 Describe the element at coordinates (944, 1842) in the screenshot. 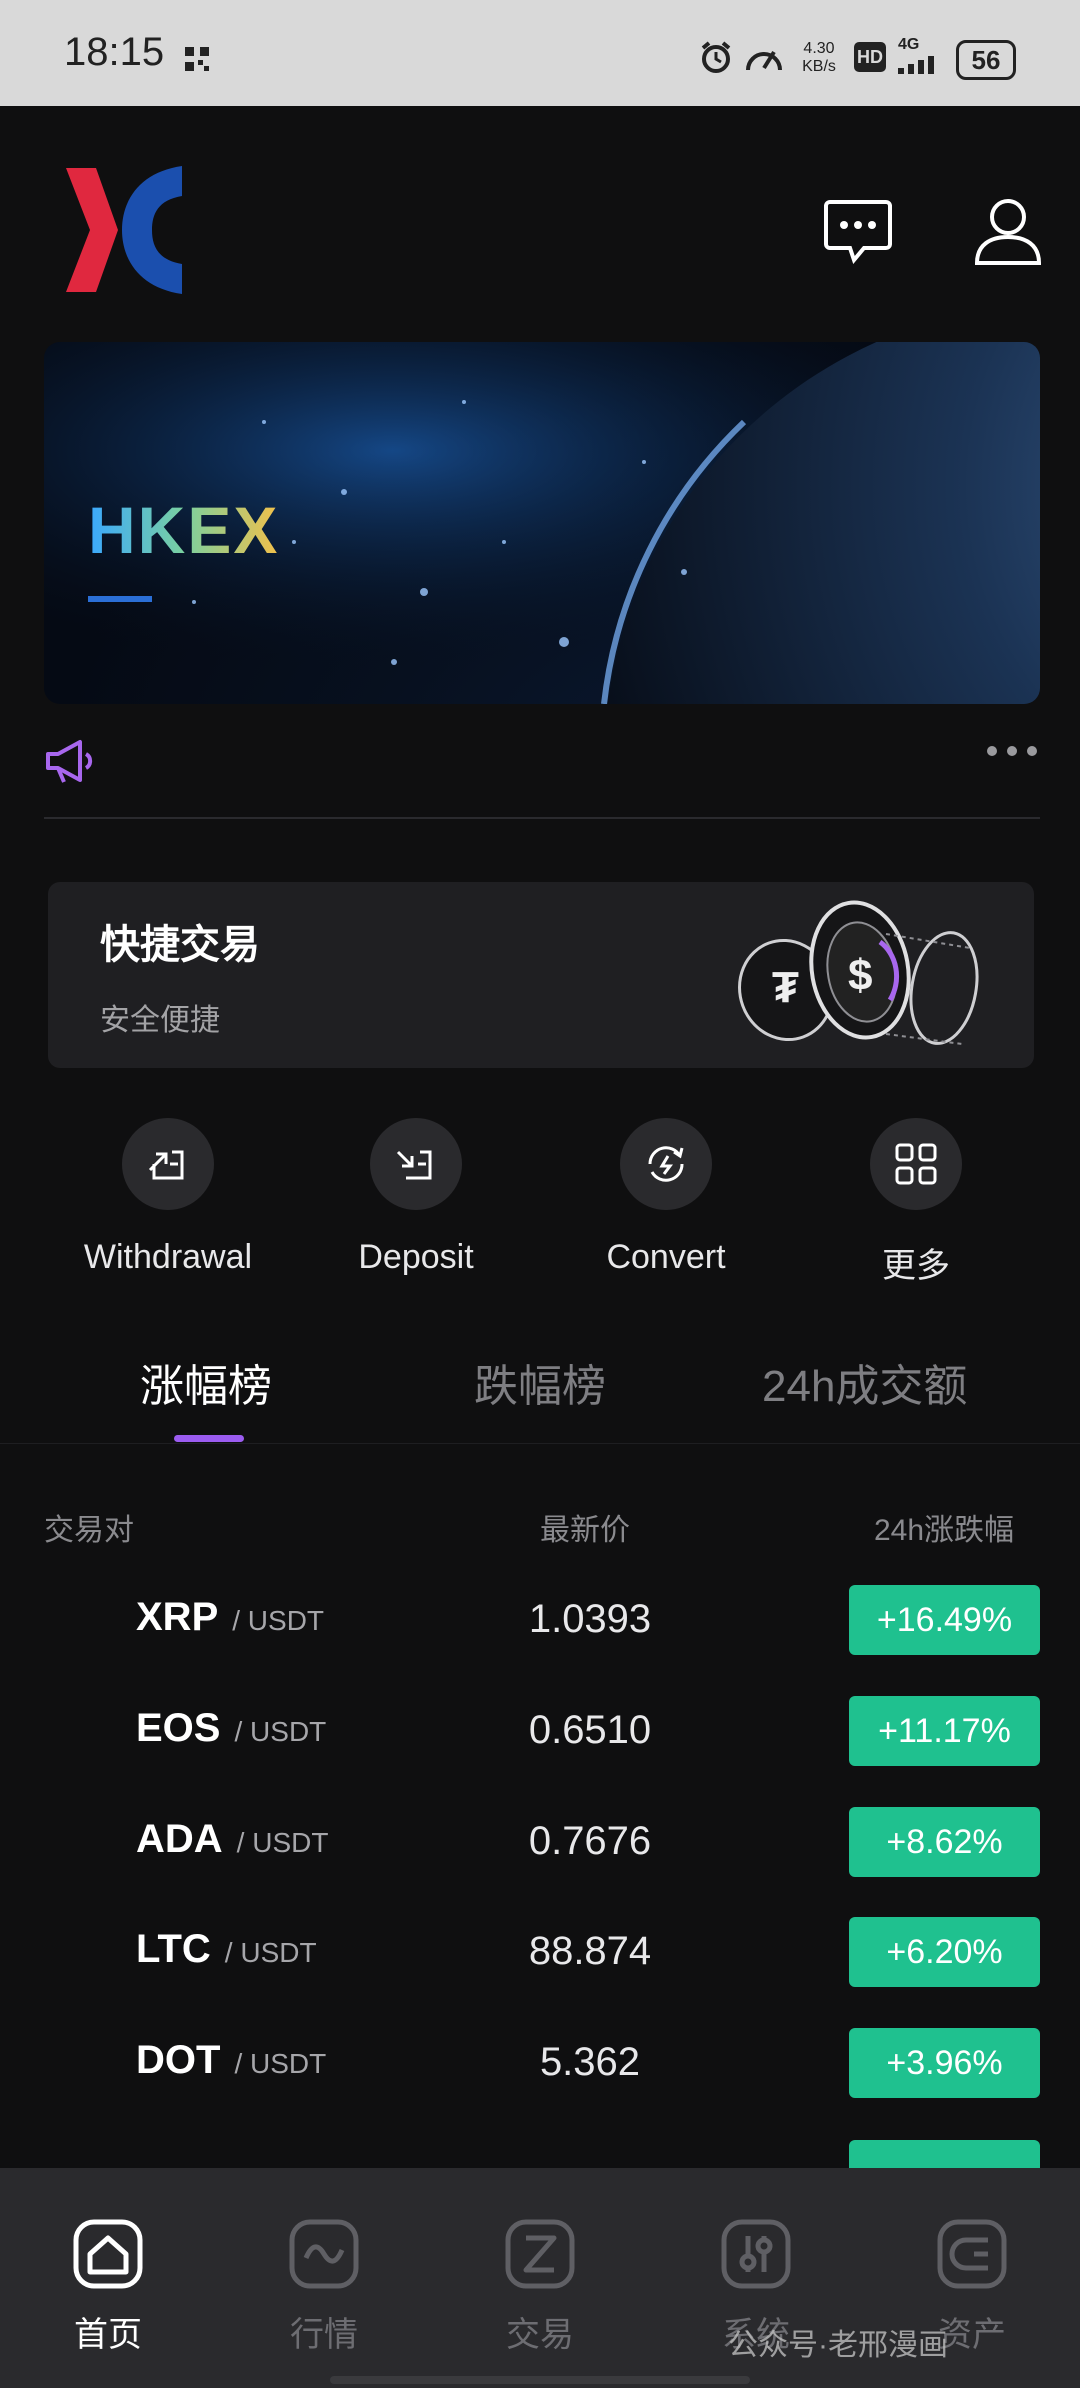

I see `change-badge: +8.62%` at that location.